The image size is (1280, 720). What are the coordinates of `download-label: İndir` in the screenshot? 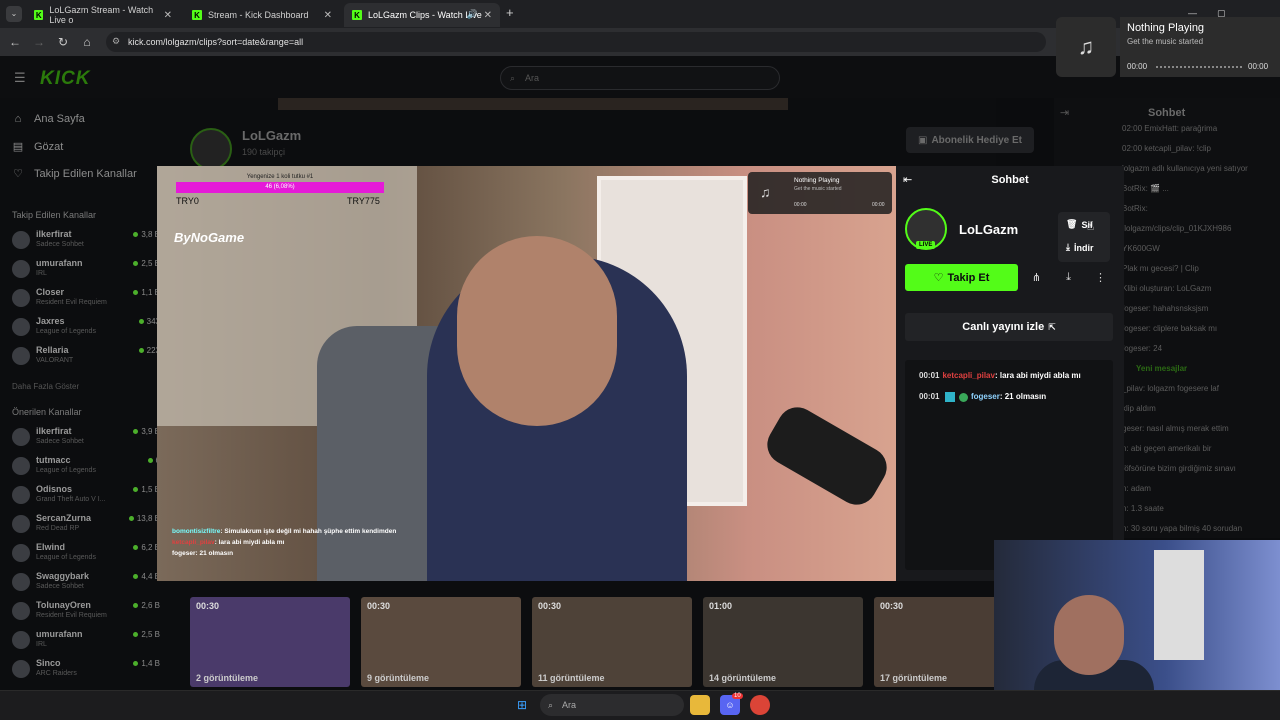 It's located at (1083, 247).